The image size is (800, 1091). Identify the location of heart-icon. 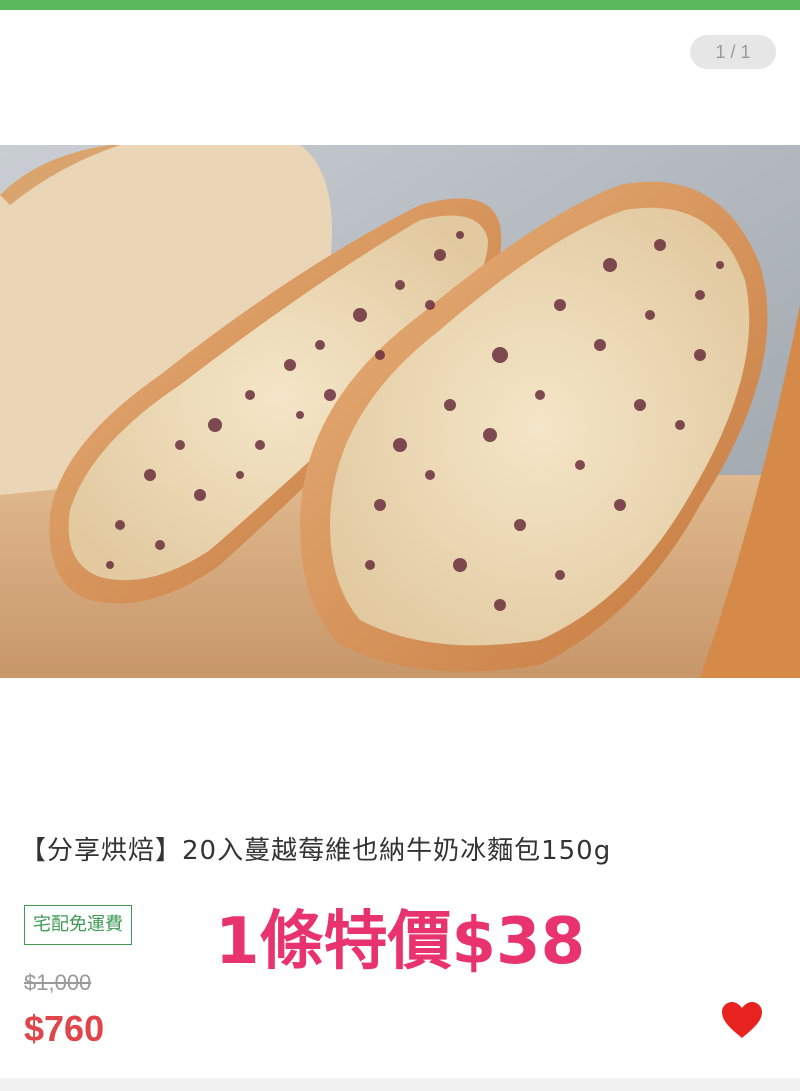
(742, 1020).